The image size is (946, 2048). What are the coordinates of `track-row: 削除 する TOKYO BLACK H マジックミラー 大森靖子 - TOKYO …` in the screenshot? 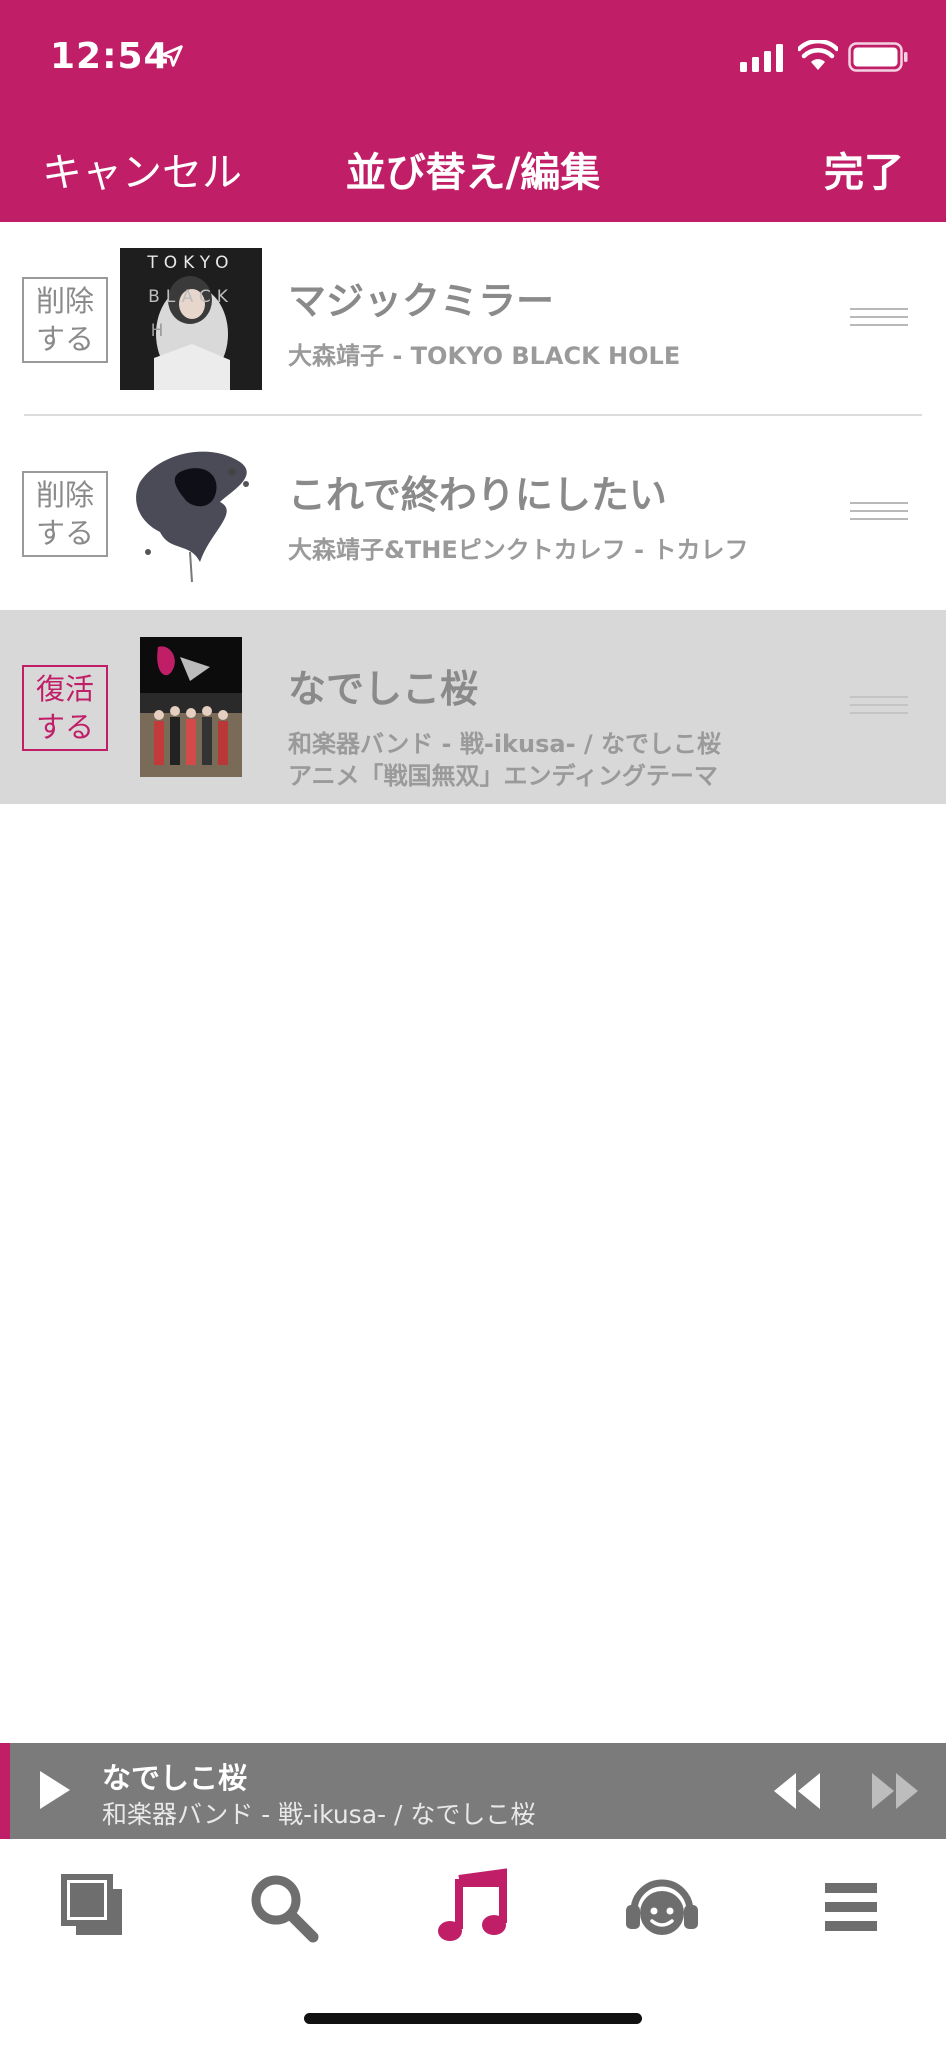 It's located at (473, 319).